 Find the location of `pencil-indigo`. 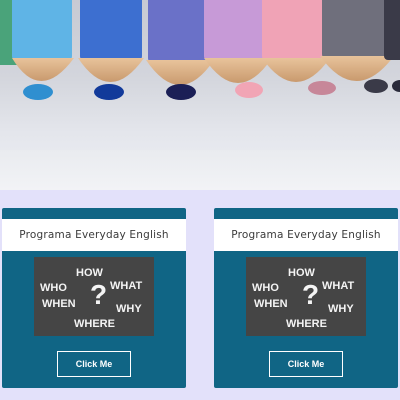

pencil-indigo is located at coordinates (180, 50).